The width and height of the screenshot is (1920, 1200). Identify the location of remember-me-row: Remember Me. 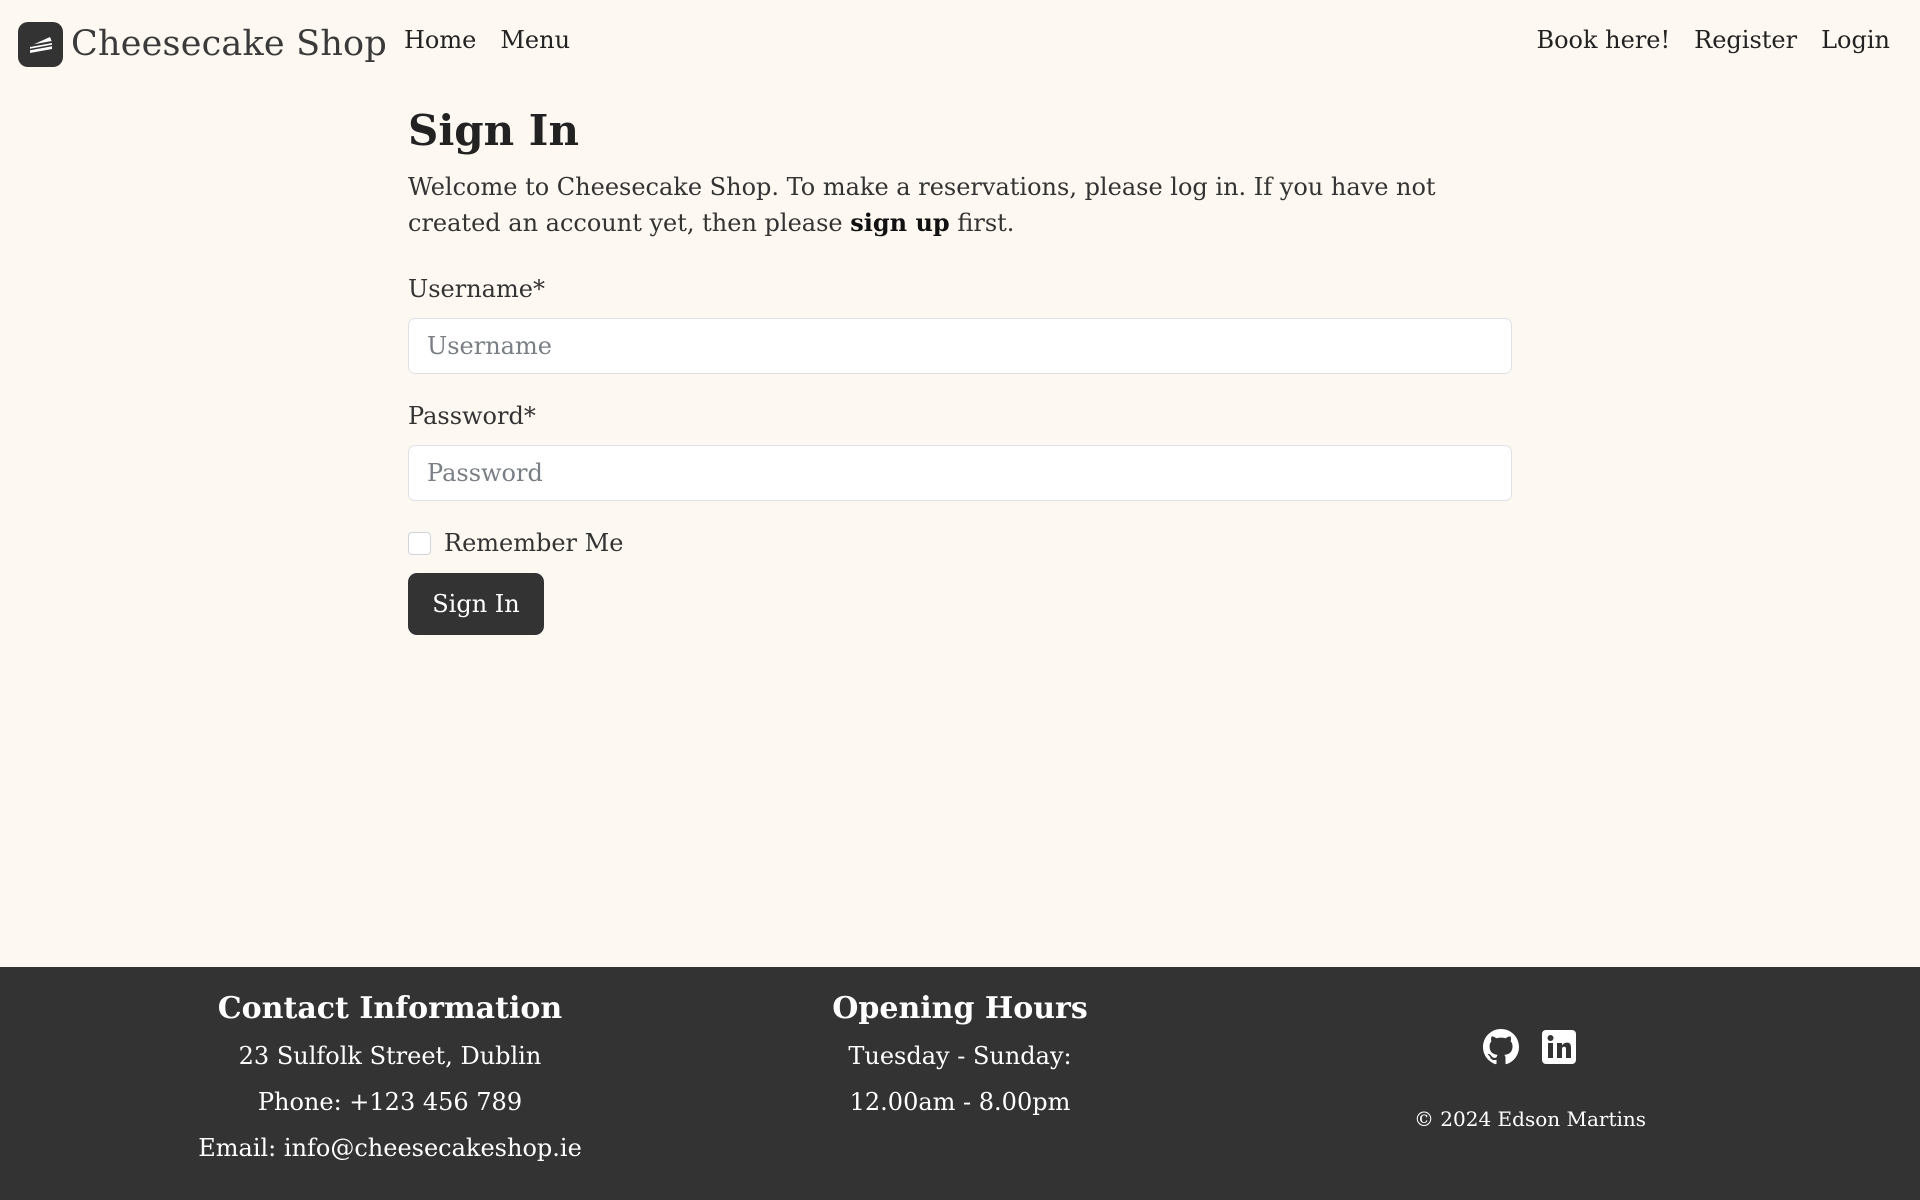
(960, 543).